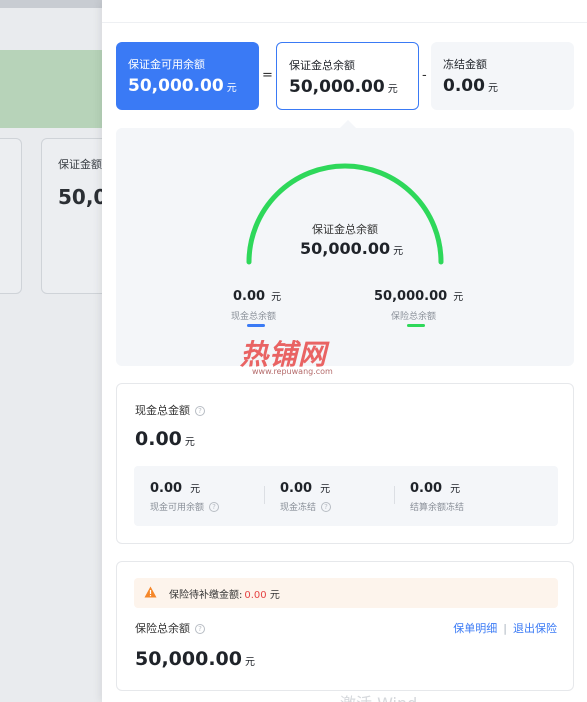  I want to click on gauge-value: 50,000.00 元, so click(352, 248).